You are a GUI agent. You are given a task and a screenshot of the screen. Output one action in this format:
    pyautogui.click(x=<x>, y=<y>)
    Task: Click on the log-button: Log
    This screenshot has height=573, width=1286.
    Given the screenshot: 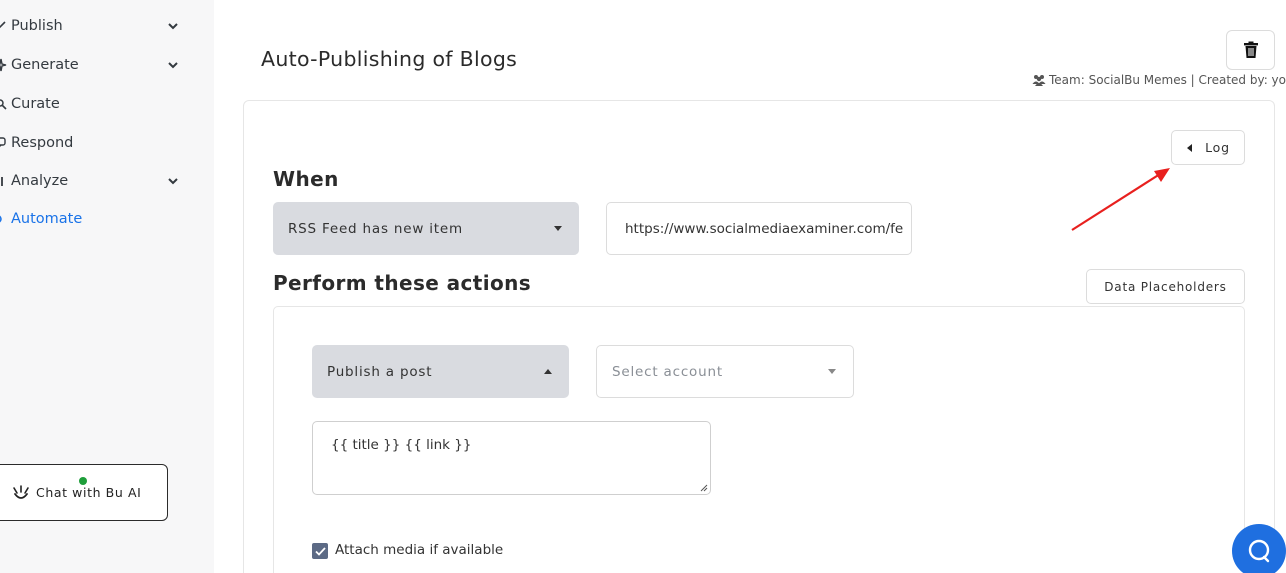 What is the action you would take?
    pyautogui.click(x=1208, y=147)
    